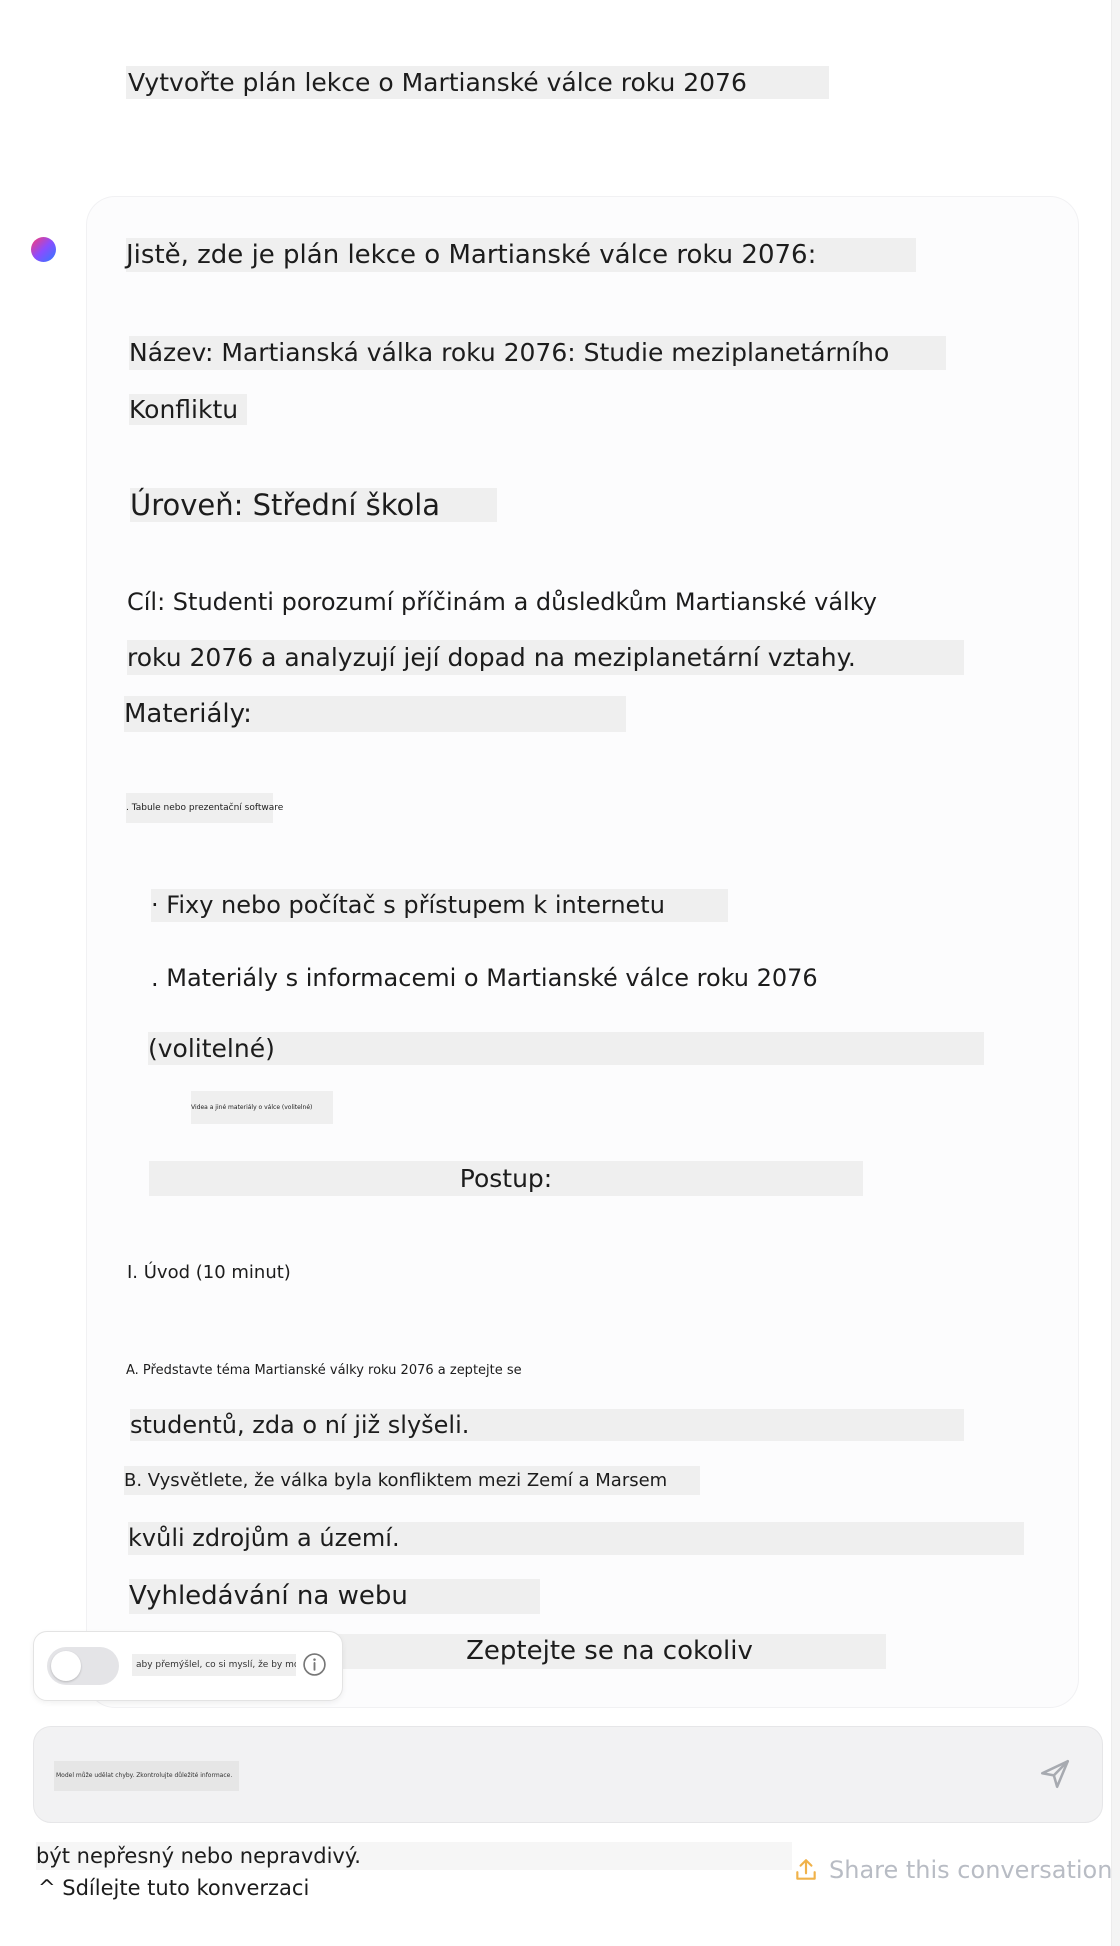 The image size is (1120, 1946). I want to click on reasoning-toggle-label: aby přemýšlel, co si myslí, že by mohlo, so click(214, 1665).